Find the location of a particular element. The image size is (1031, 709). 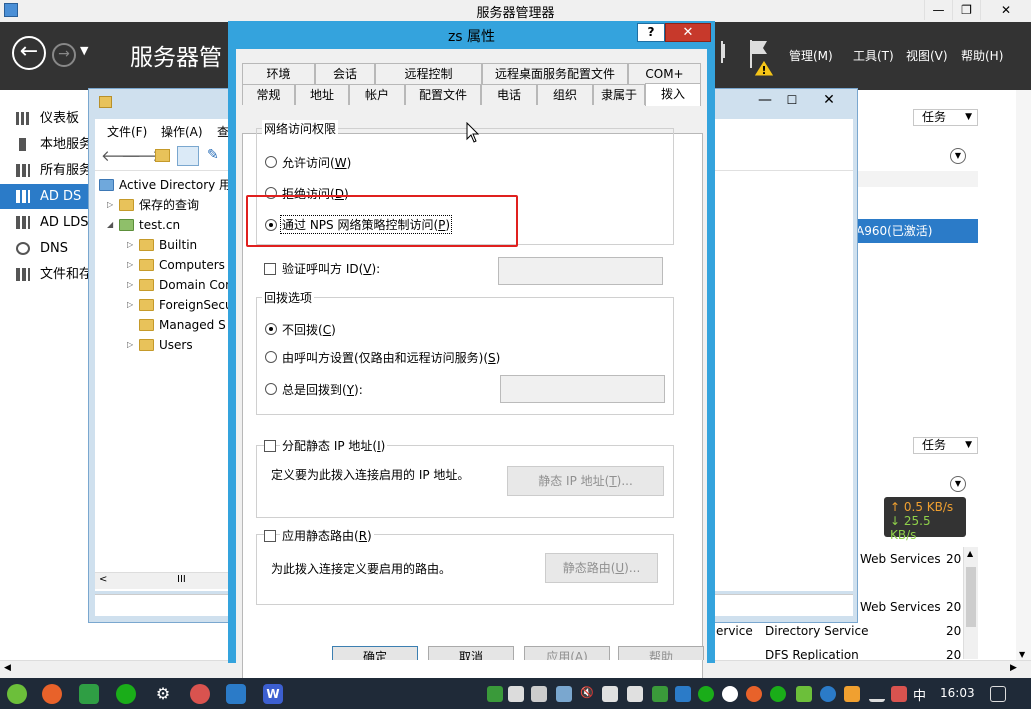

tray-wechat-icon is located at coordinates (706, 694).